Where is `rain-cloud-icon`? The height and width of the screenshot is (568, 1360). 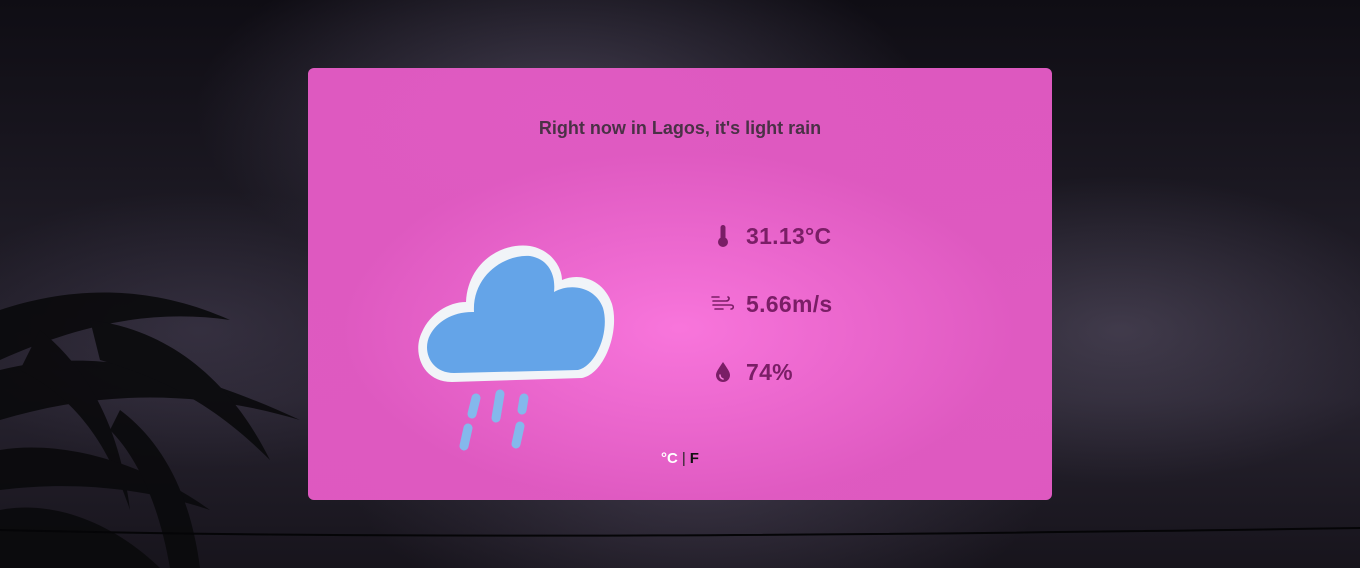
rain-cloud-icon is located at coordinates (516, 348).